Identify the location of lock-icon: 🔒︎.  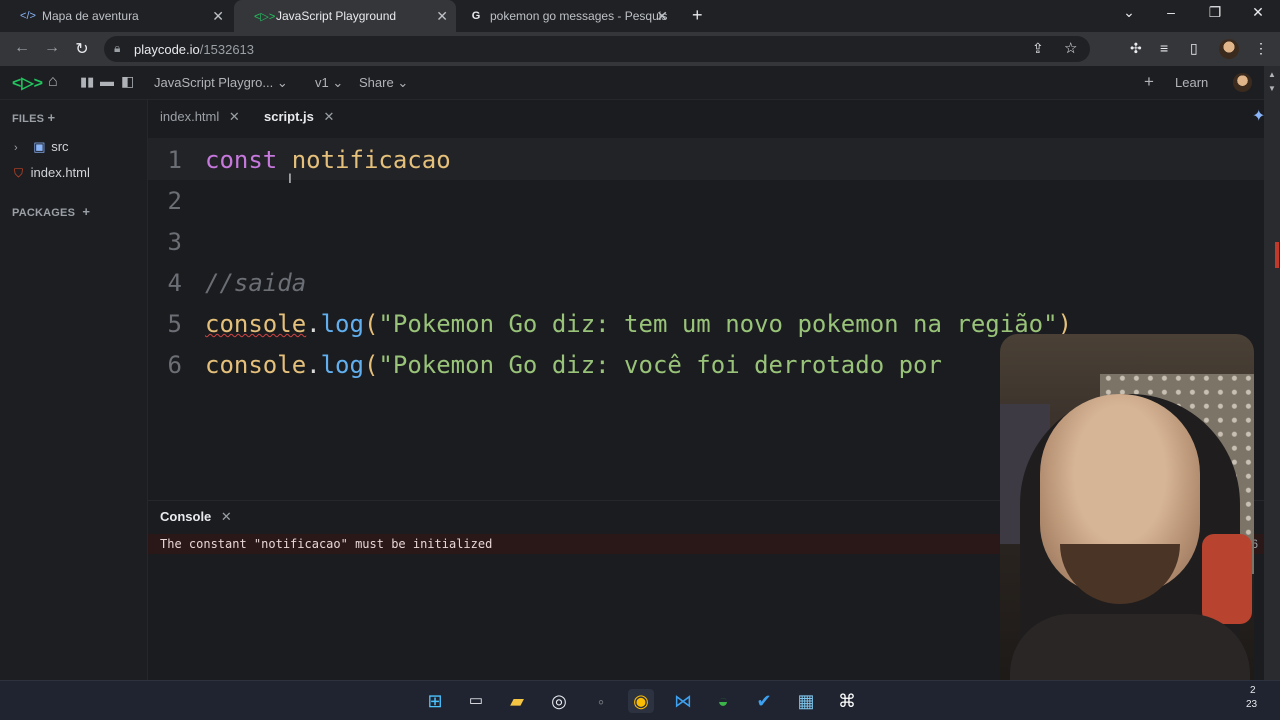
(117, 48).